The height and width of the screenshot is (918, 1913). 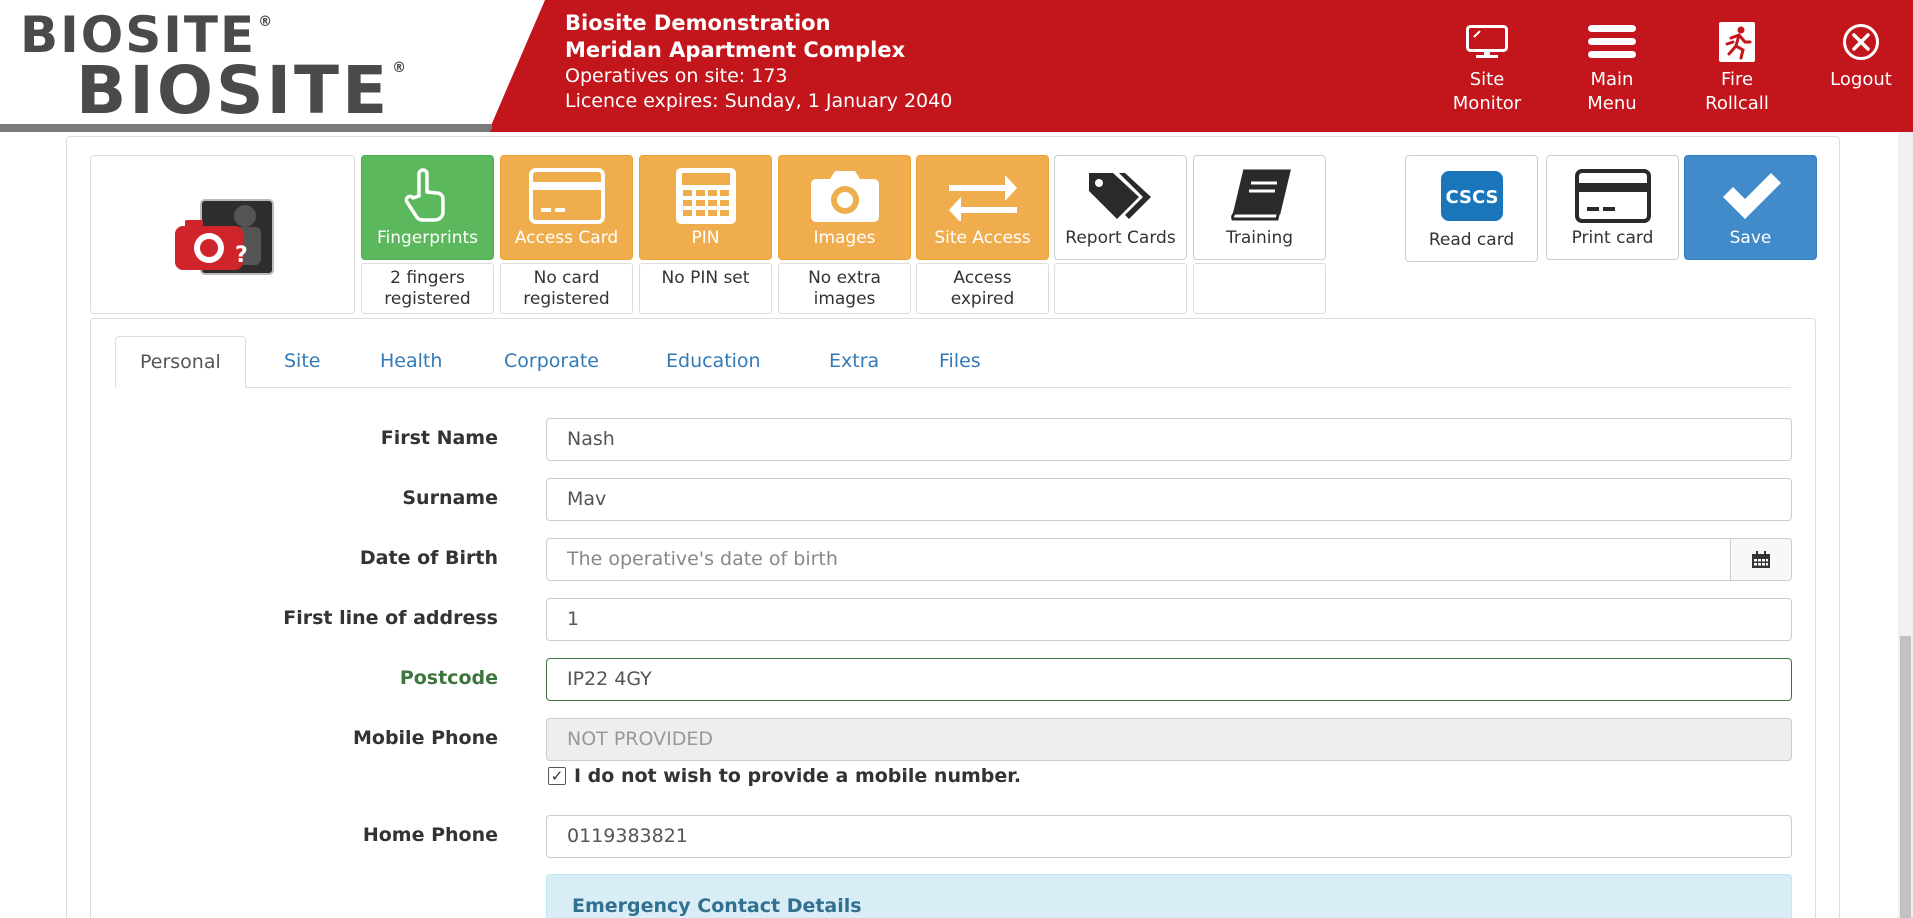 What do you see at coordinates (566, 192) in the screenshot?
I see `credit-card-icon` at bounding box center [566, 192].